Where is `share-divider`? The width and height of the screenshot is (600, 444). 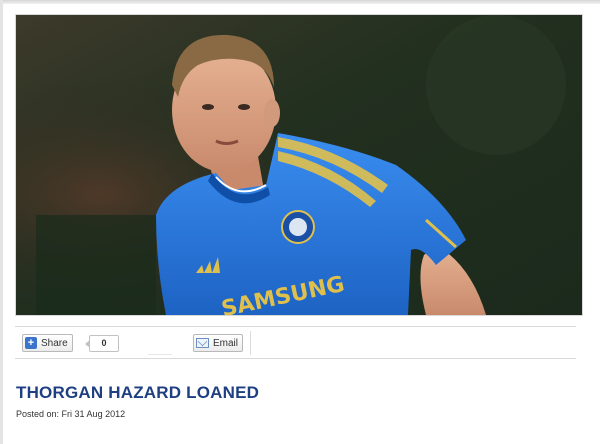
share-divider is located at coordinates (160, 354).